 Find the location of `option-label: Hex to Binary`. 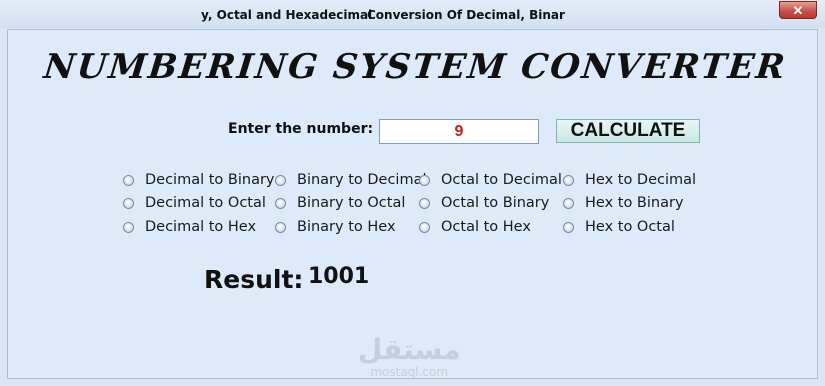

option-label: Hex to Binary is located at coordinates (634, 203).